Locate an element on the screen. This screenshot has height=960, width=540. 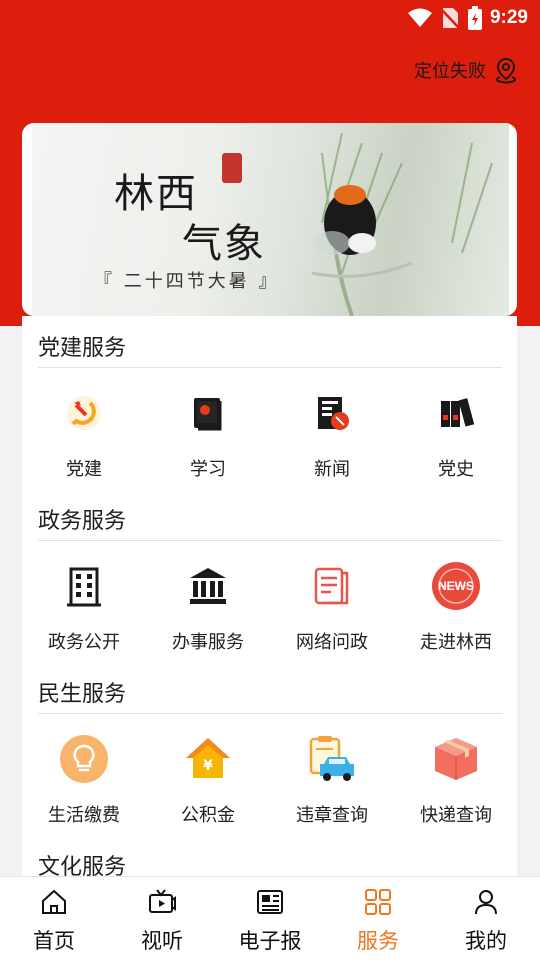
location-button: 定位失败 is located at coordinates (467, 70).